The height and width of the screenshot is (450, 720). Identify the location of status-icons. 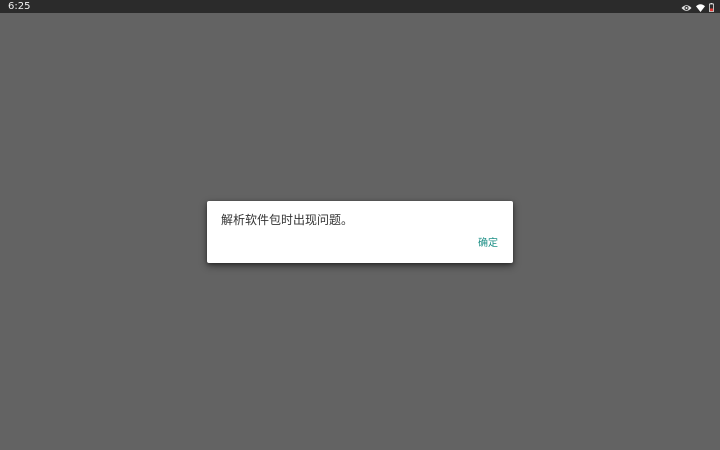
(697, 6).